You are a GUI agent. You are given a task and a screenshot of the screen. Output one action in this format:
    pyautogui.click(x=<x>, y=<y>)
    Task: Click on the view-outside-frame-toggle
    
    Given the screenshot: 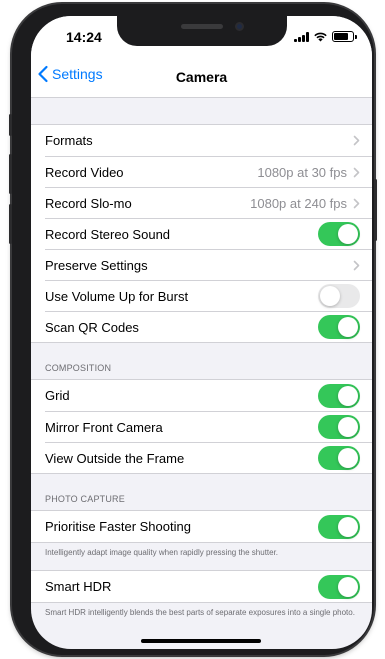 What is the action you would take?
    pyautogui.click(x=339, y=458)
    